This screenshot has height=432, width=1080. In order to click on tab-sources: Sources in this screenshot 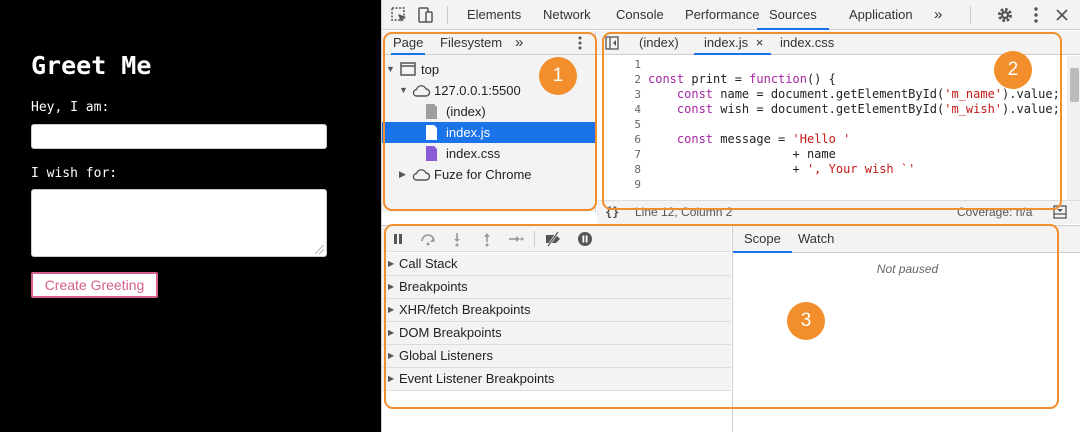, I will do `click(793, 15)`.